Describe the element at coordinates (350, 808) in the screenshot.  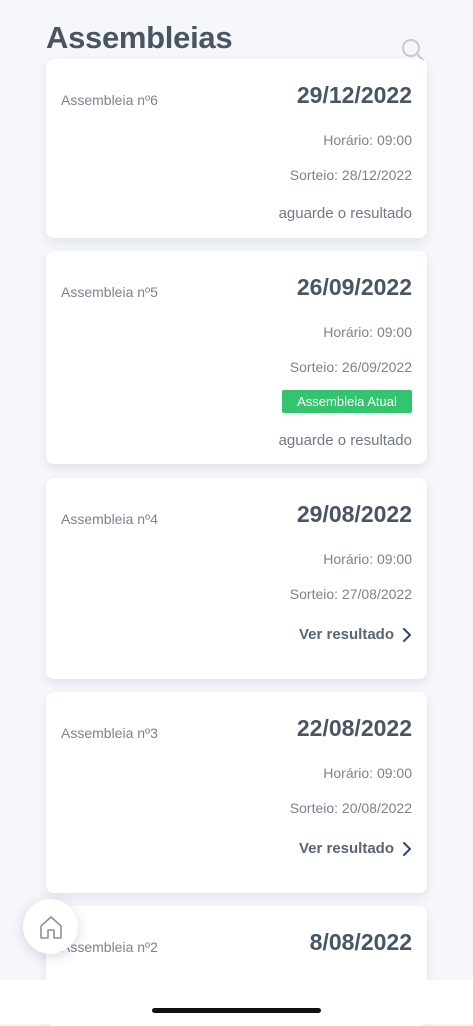
I see `assembly-draw-date: Sorteio: 20/08/2022` at that location.